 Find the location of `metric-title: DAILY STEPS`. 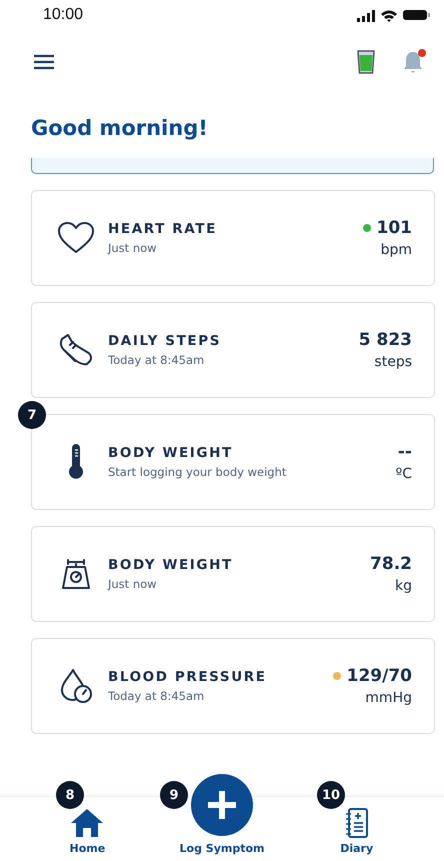

metric-title: DAILY STEPS is located at coordinates (165, 341).